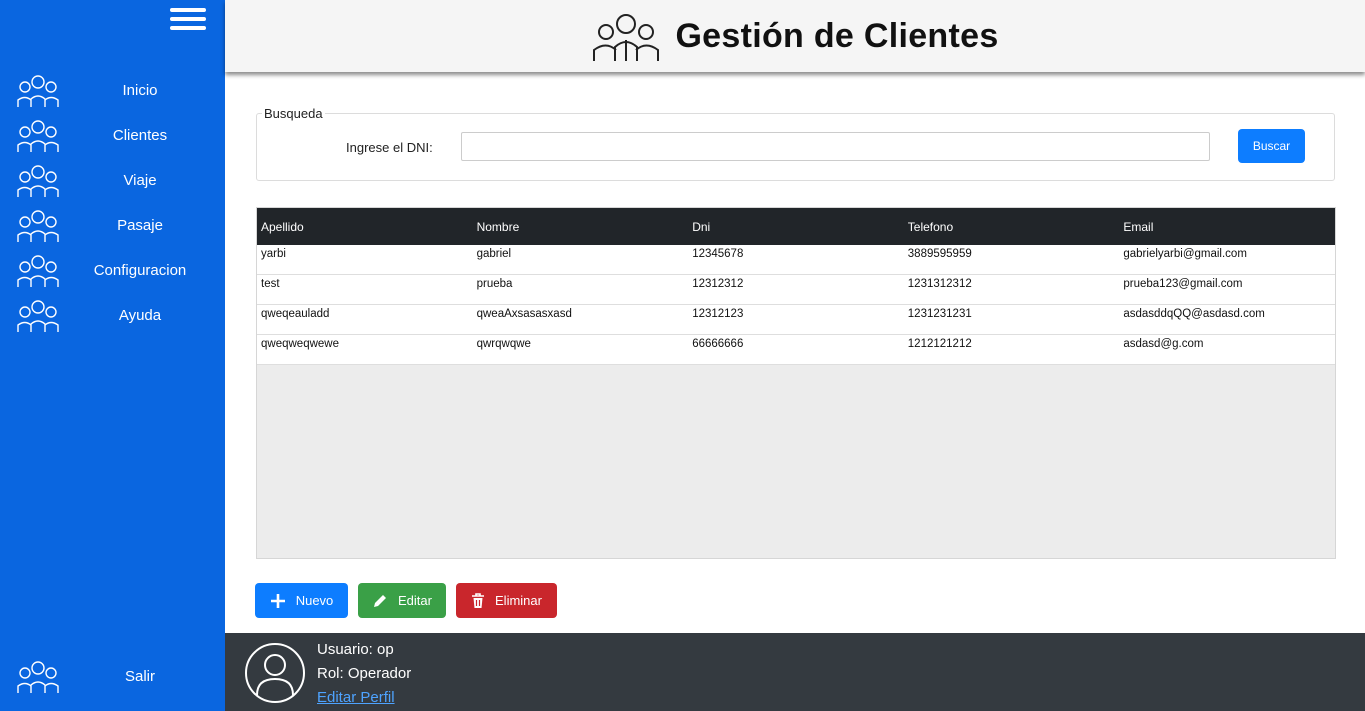 This screenshot has height=711, width=1365. Describe the element at coordinates (1163, 344) in the screenshot. I see `cell-email: asdasd@g.com` at that location.